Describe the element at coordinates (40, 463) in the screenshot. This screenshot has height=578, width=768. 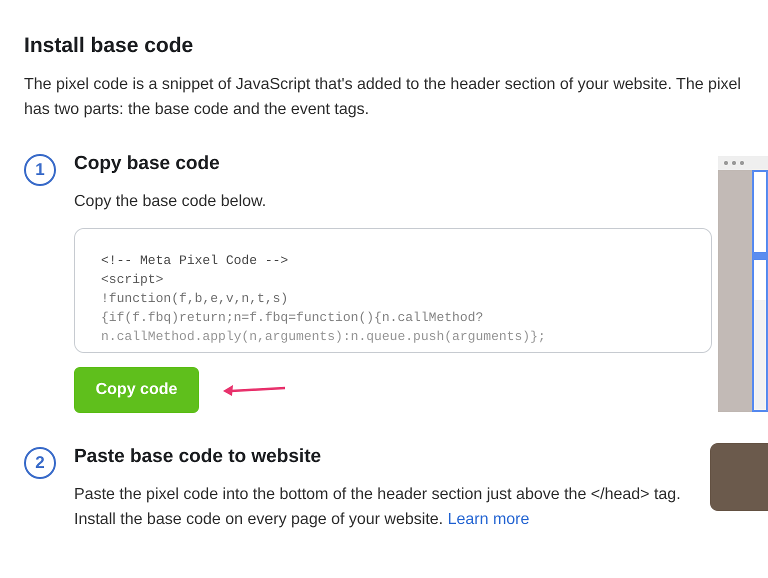
I see `step-number: 2` at that location.